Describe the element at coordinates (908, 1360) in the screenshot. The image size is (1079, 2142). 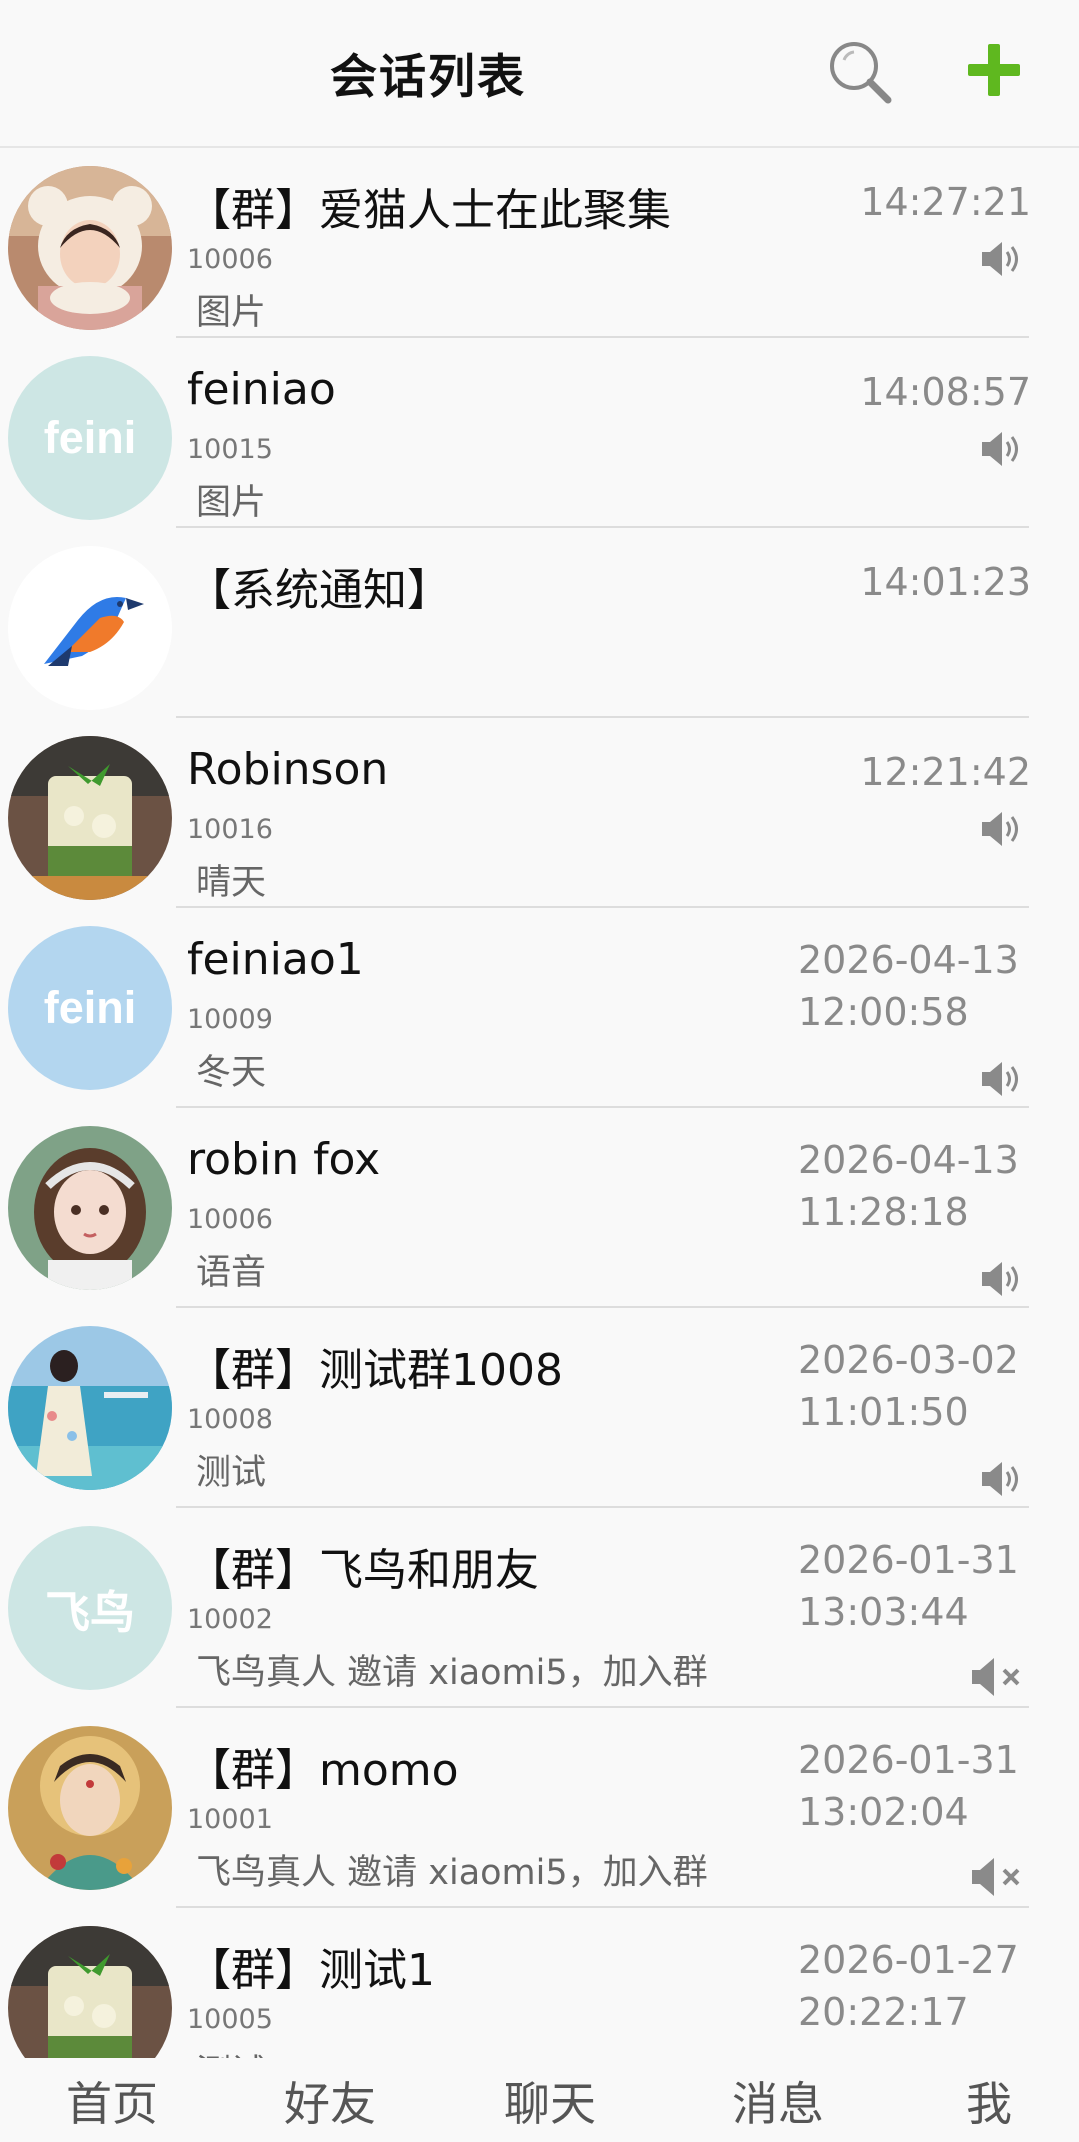
I see `message-date: 2026-03-02` at that location.